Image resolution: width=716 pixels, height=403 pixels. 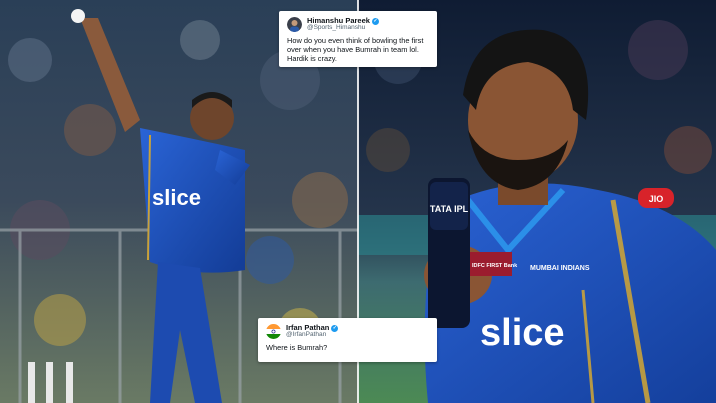 What do you see at coordinates (312, 335) in the screenshot?
I see `tweet-author-handle: @IrfanPathan` at bounding box center [312, 335].